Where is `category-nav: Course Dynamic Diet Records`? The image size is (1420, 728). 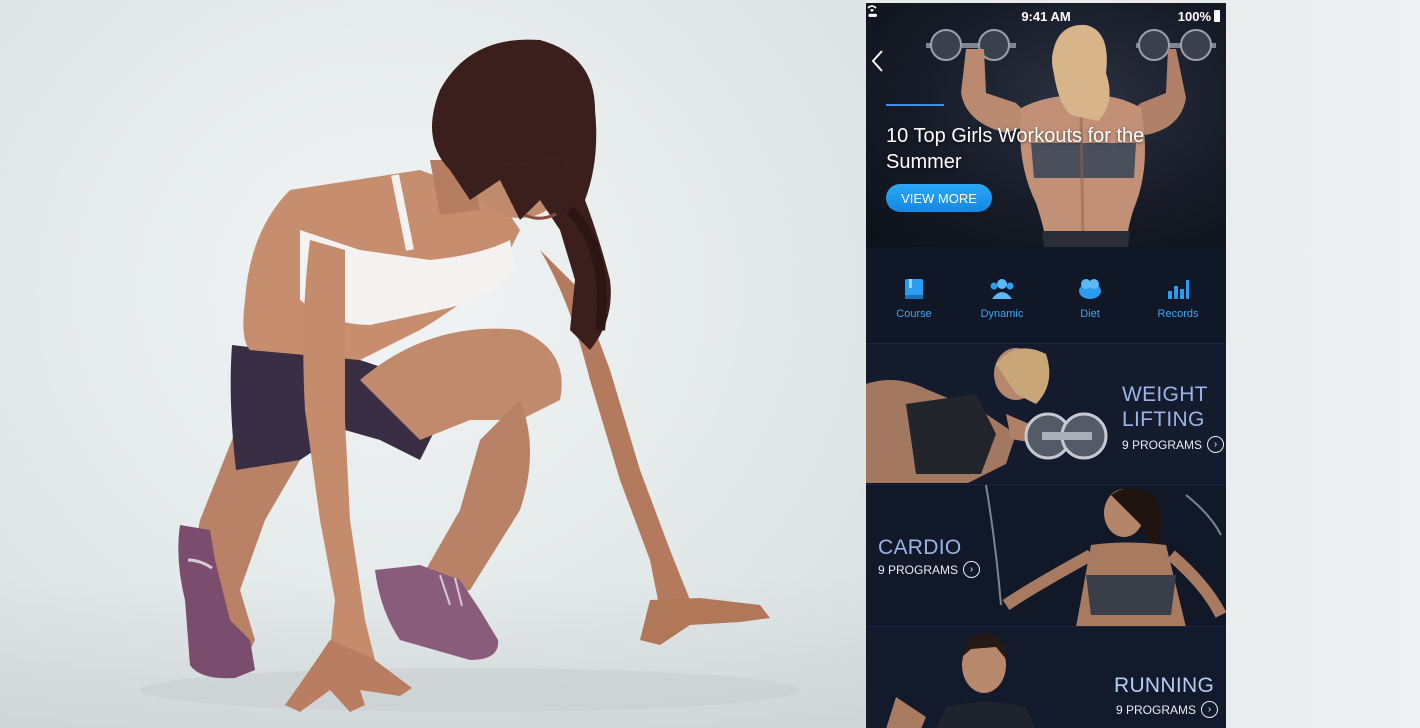 category-nav: Course Dynamic Diet Records is located at coordinates (1046, 295).